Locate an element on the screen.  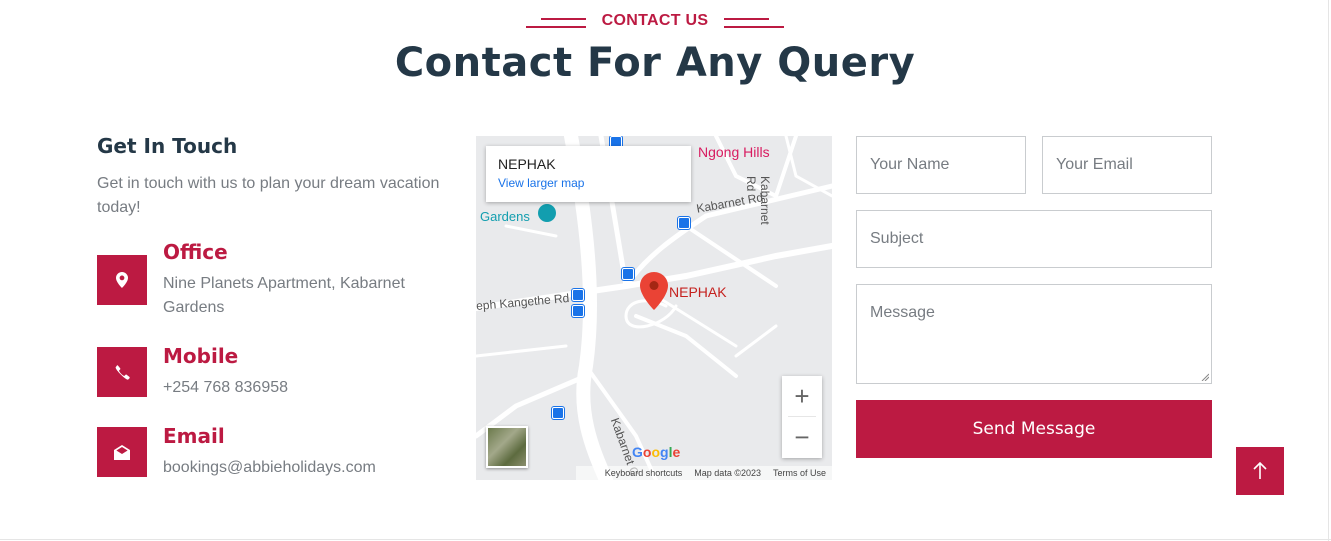
map-zoom-control: + − is located at coordinates (802, 417).